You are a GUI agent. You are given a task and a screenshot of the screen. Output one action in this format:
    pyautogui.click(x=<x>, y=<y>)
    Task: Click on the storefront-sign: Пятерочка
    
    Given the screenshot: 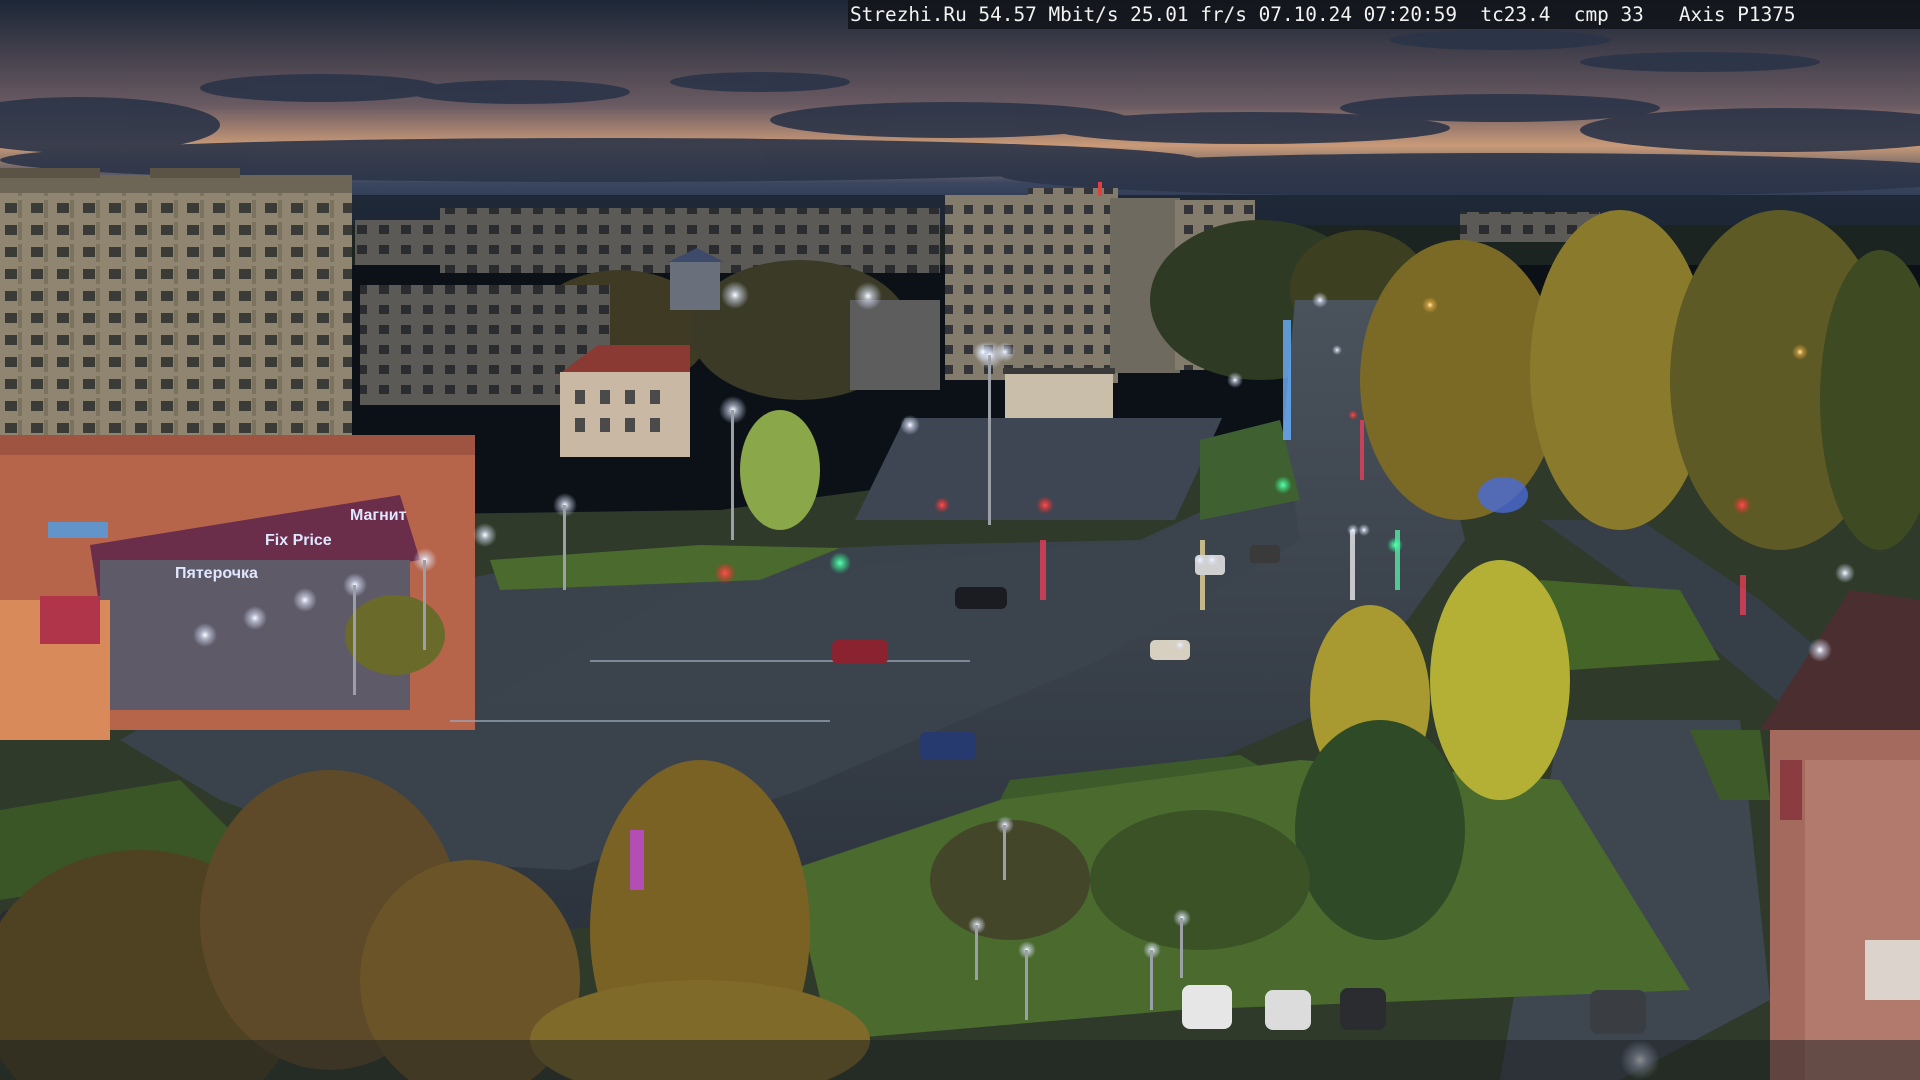 What is the action you would take?
    pyautogui.click(x=216, y=573)
    